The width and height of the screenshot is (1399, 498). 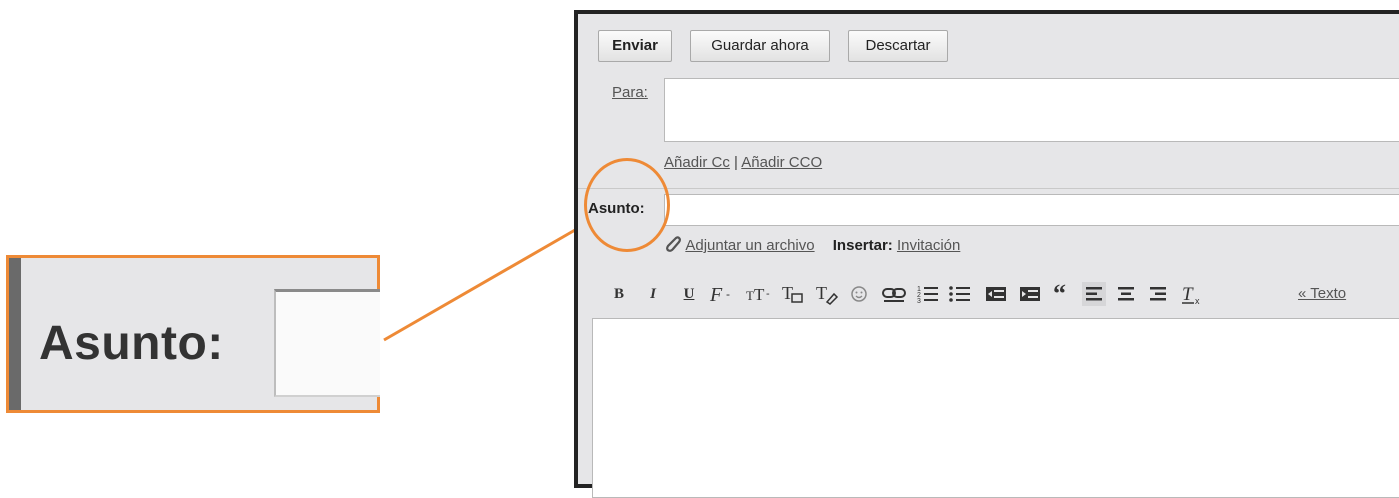 I want to click on text-color-icon: T, so click(x=793, y=294).